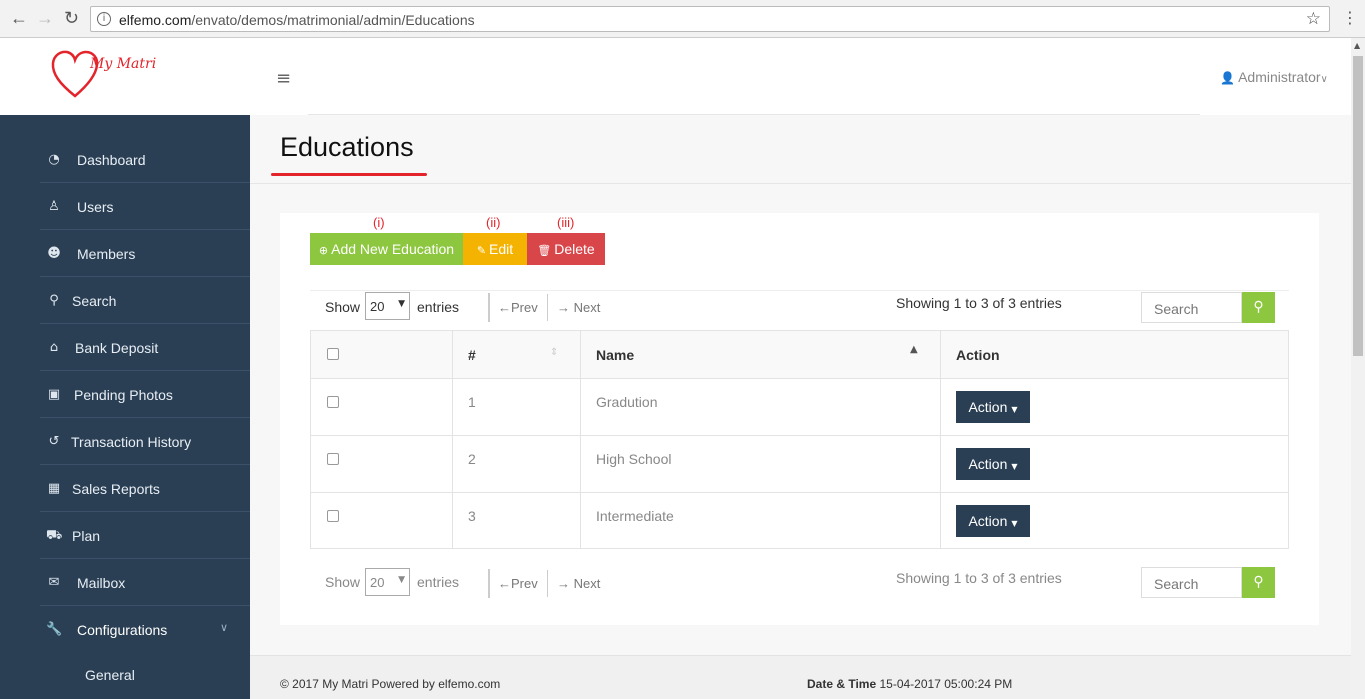 The height and width of the screenshot is (699, 1365). What do you see at coordinates (283, 78) in the screenshot?
I see `hamburger-menu-icon: ≡` at bounding box center [283, 78].